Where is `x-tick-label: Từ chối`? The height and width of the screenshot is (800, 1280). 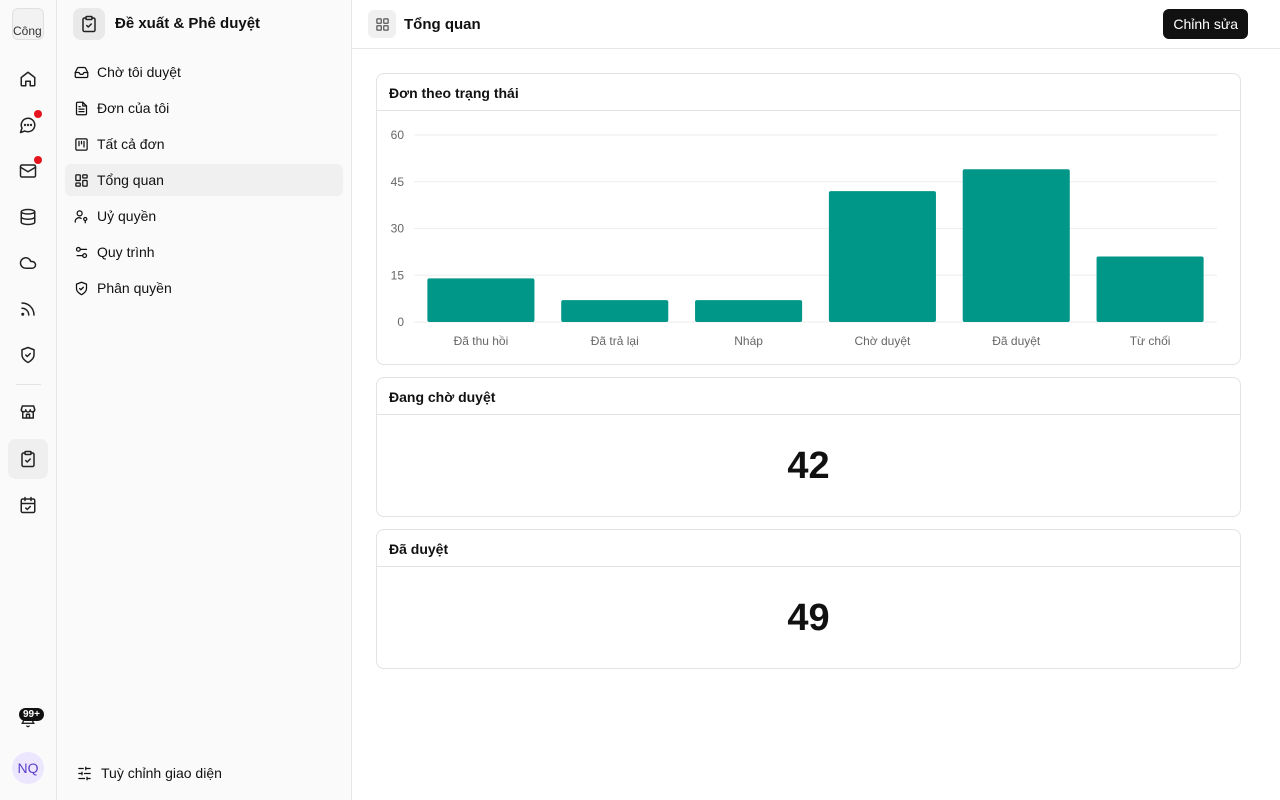 x-tick-label: Từ chối is located at coordinates (1150, 341).